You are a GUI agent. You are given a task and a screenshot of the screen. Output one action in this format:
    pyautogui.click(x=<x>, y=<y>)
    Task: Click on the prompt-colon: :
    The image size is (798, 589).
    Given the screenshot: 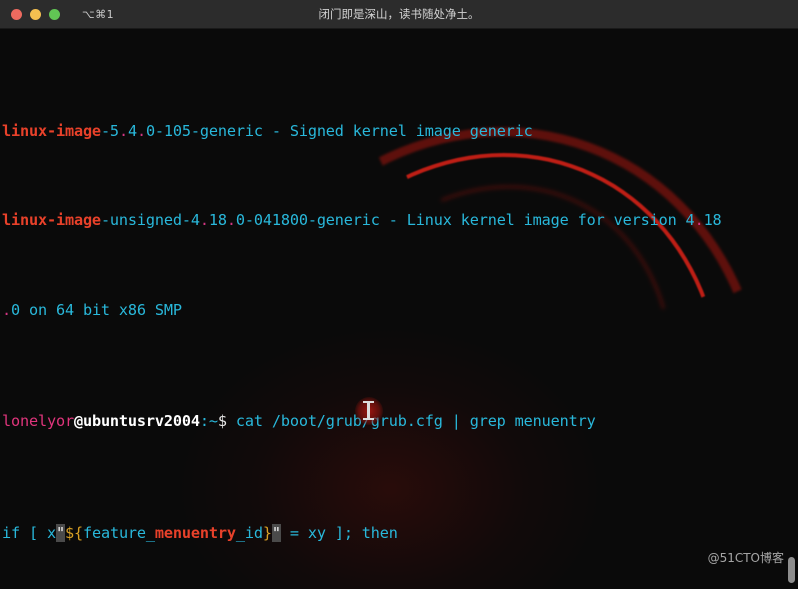 What is the action you would take?
    pyautogui.click(x=204, y=421)
    